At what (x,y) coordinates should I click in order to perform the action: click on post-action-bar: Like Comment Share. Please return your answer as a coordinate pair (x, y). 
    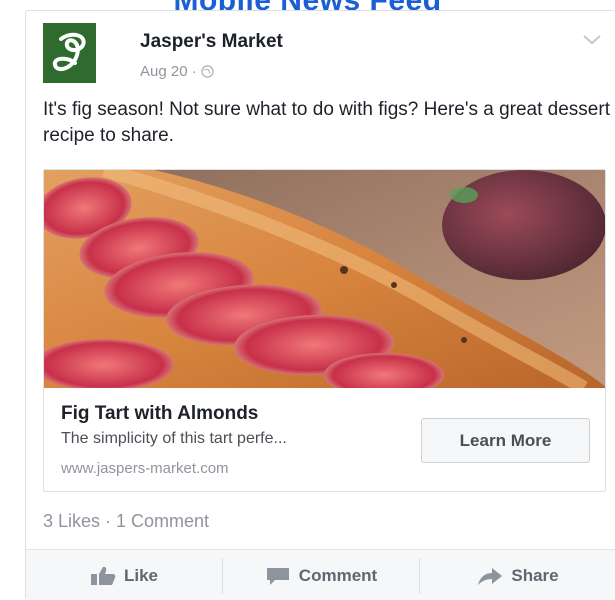
    Looking at the image, I should click on (320, 574).